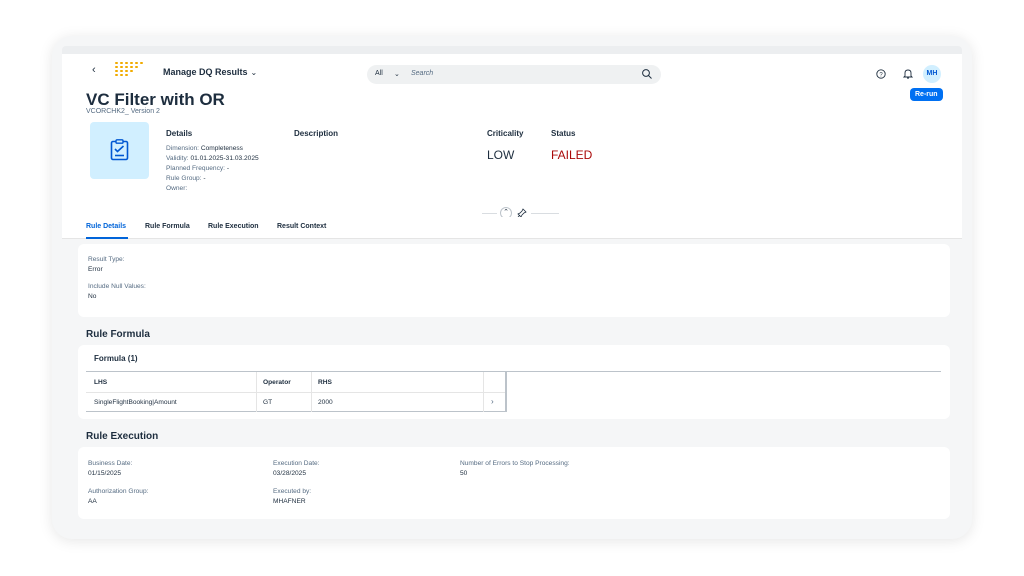 The image size is (1024, 576). Describe the element at coordinates (464, 473) in the screenshot. I see `errors-value: 50` at that location.